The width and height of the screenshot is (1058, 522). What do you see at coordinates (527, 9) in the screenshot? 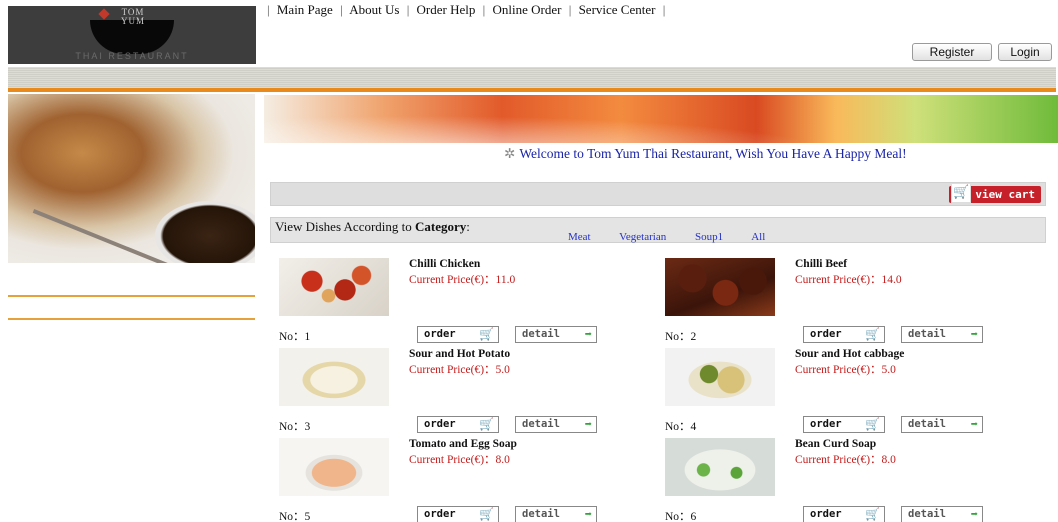
I see `nav-item-online-order: Online Order` at bounding box center [527, 9].